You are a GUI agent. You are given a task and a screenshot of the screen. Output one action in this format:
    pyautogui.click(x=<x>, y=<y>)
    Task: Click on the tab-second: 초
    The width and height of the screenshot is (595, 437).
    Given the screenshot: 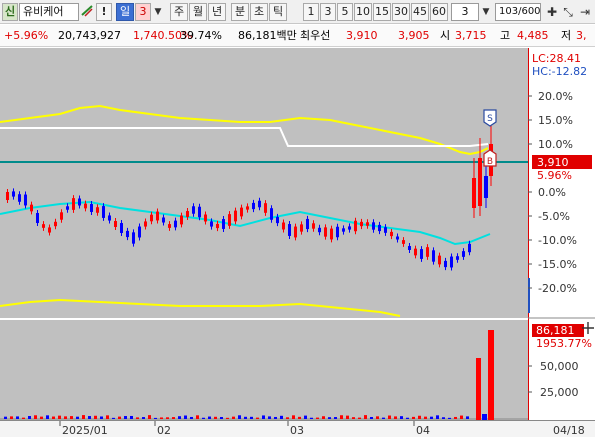 What is the action you would take?
    pyautogui.click(x=259, y=12)
    